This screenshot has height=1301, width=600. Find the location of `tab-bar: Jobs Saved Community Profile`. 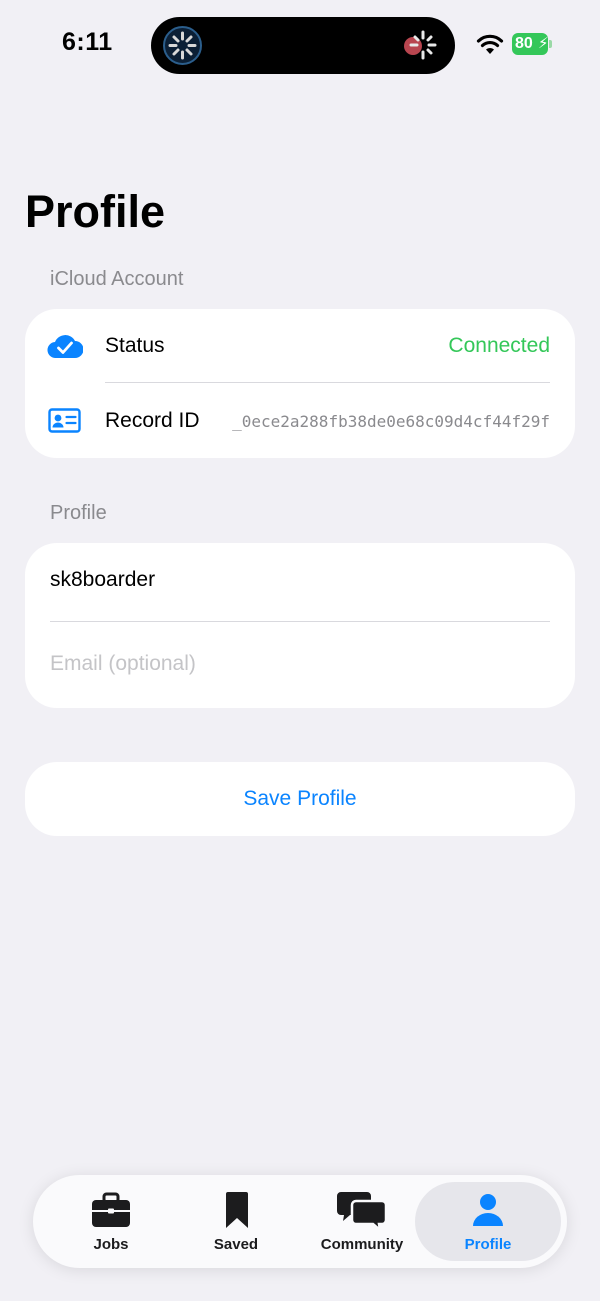

tab-bar: Jobs Saved Community Profile is located at coordinates (300, 1221).